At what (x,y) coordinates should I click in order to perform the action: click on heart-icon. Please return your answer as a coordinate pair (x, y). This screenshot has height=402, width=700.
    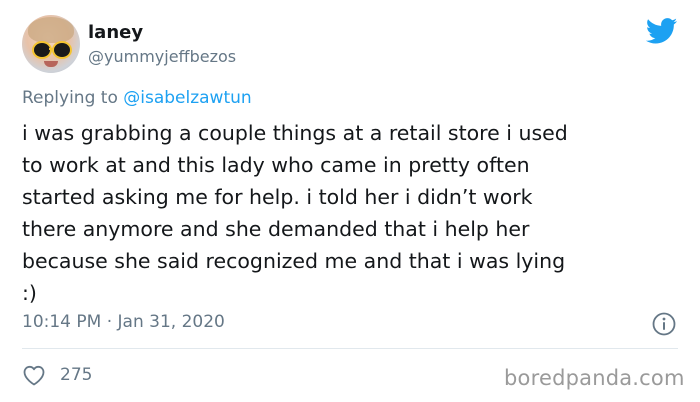
    Looking at the image, I should click on (34, 375).